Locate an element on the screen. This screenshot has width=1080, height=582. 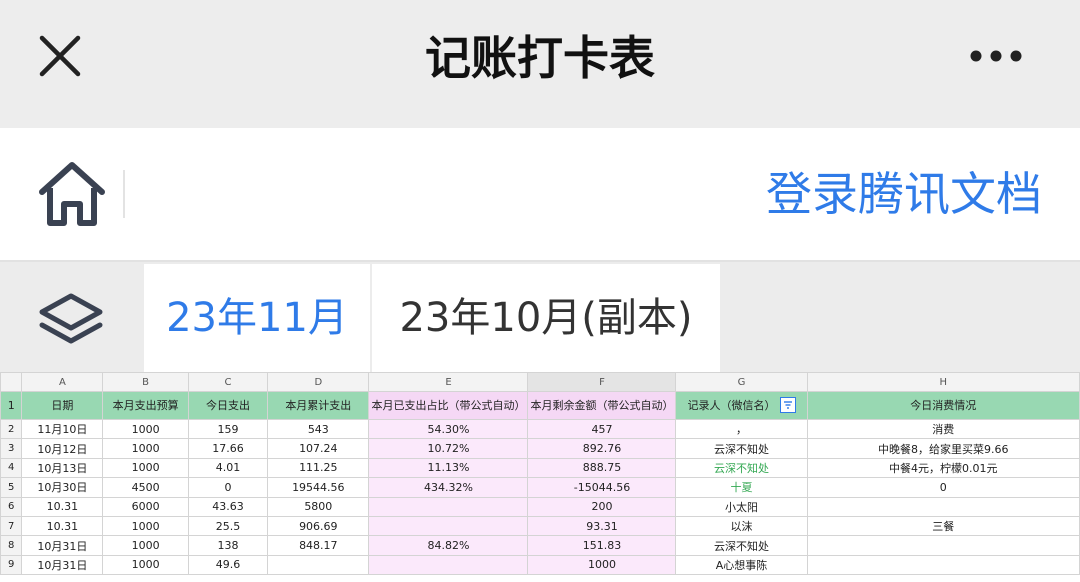
cell-today-spend: 0 is located at coordinates (228, 487).